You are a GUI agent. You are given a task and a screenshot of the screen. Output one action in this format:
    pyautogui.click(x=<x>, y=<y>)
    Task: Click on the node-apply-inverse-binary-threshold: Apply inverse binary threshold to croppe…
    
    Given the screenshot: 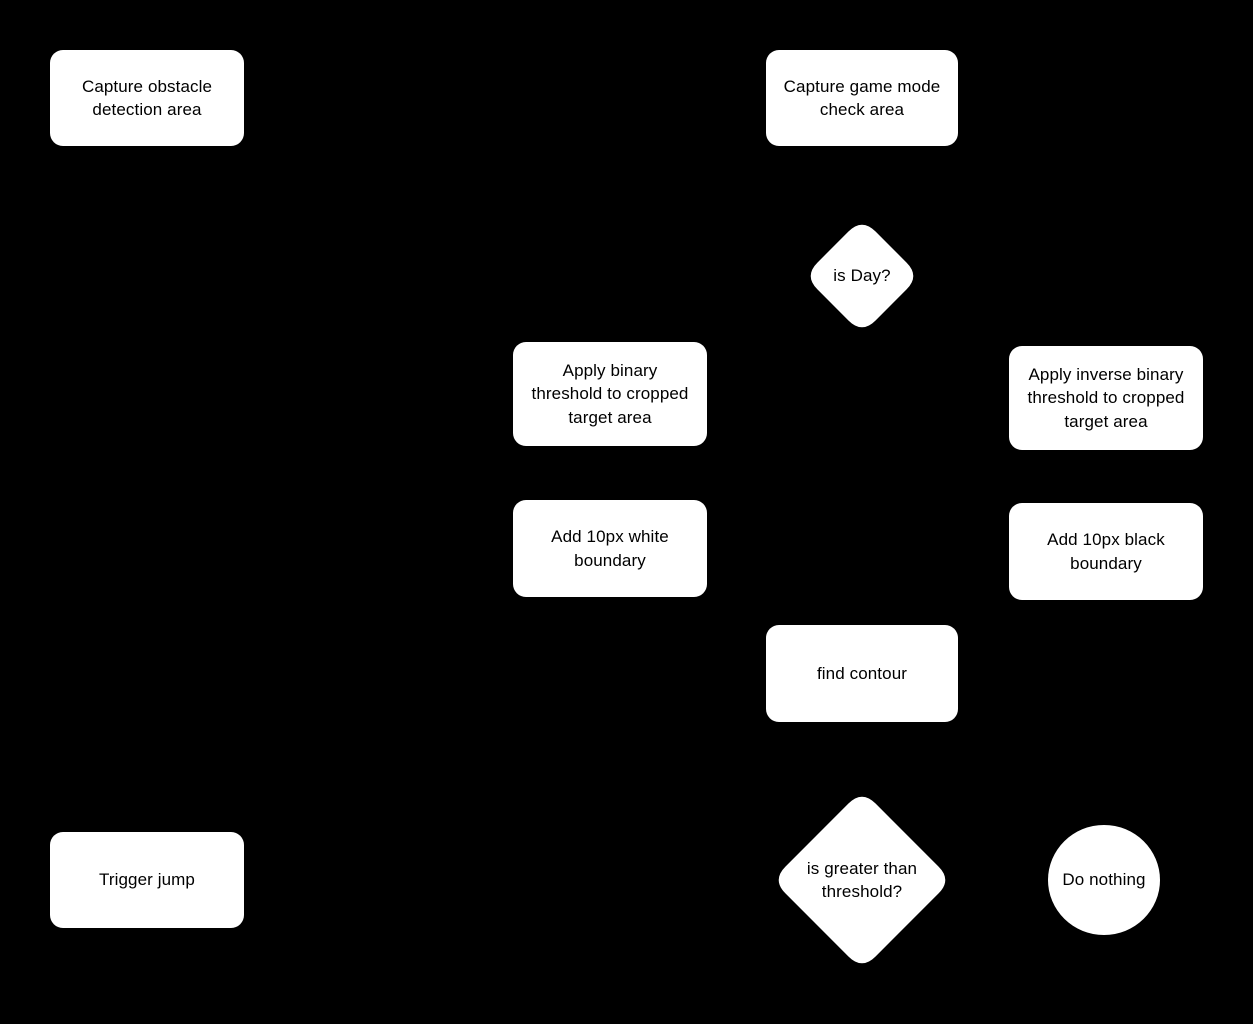 What is the action you would take?
    pyautogui.click(x=1106, y=398)
    